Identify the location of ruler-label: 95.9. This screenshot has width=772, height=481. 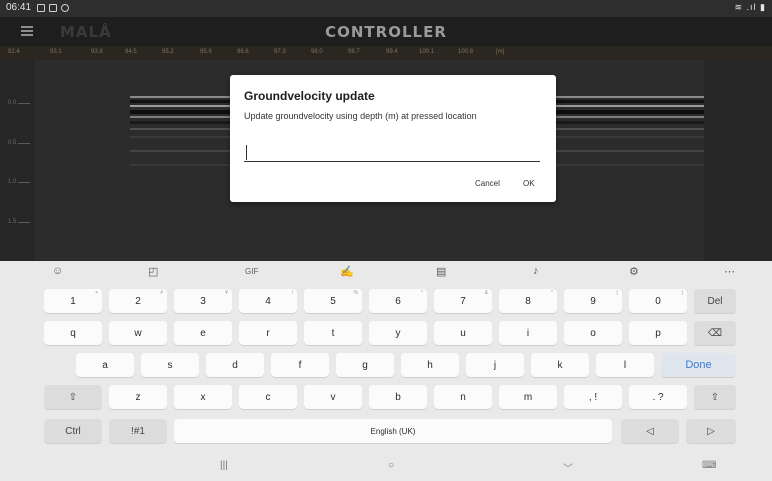
(206, 52).